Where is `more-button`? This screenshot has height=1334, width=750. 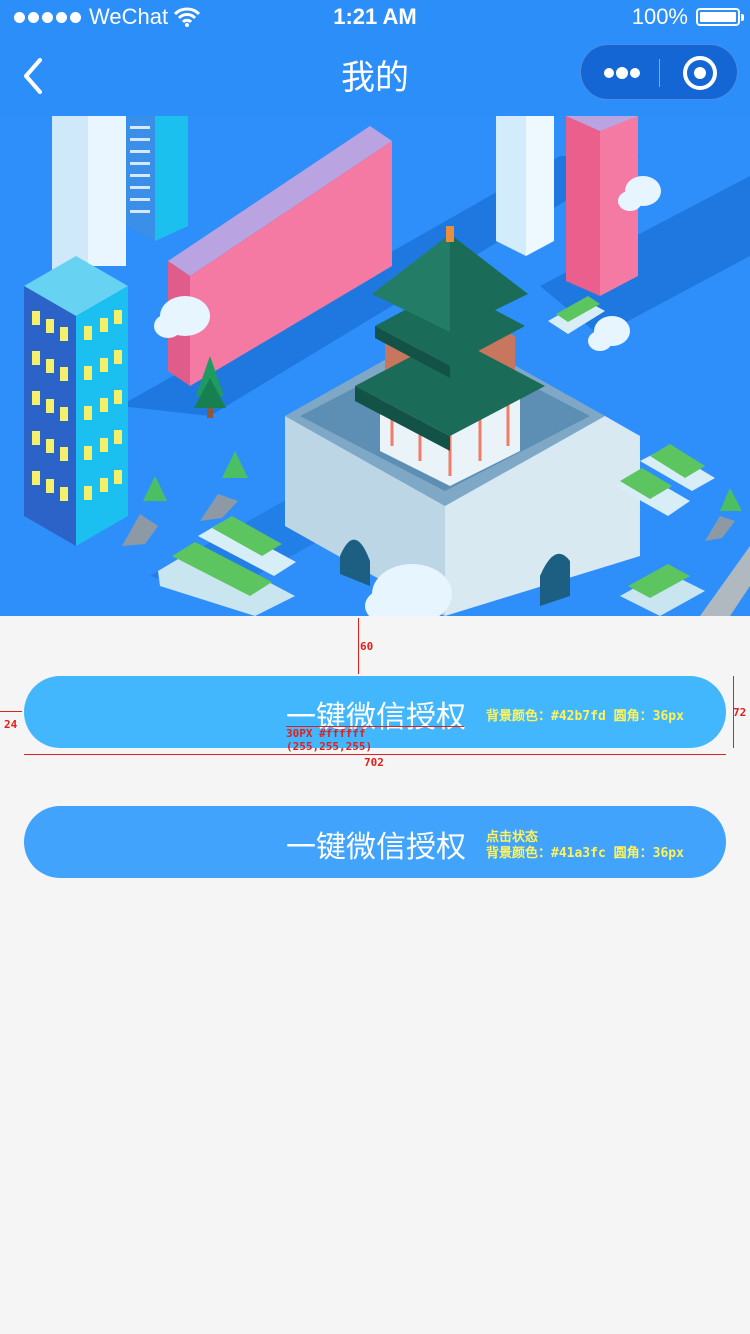 more-button is located at coordinates (620, 73).